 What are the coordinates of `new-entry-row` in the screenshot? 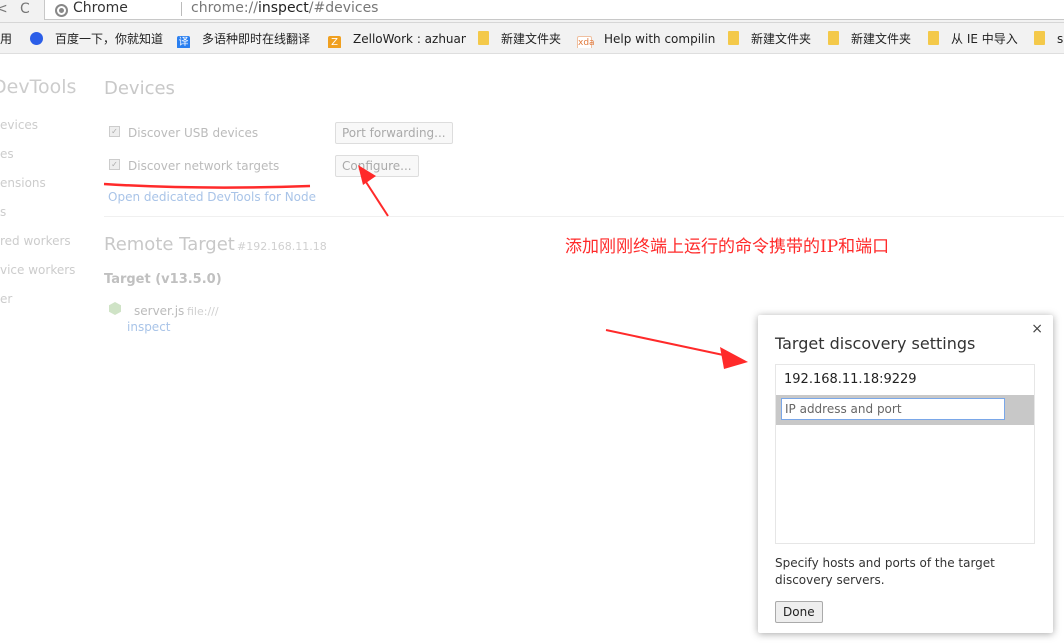 It's located at (905, 410).